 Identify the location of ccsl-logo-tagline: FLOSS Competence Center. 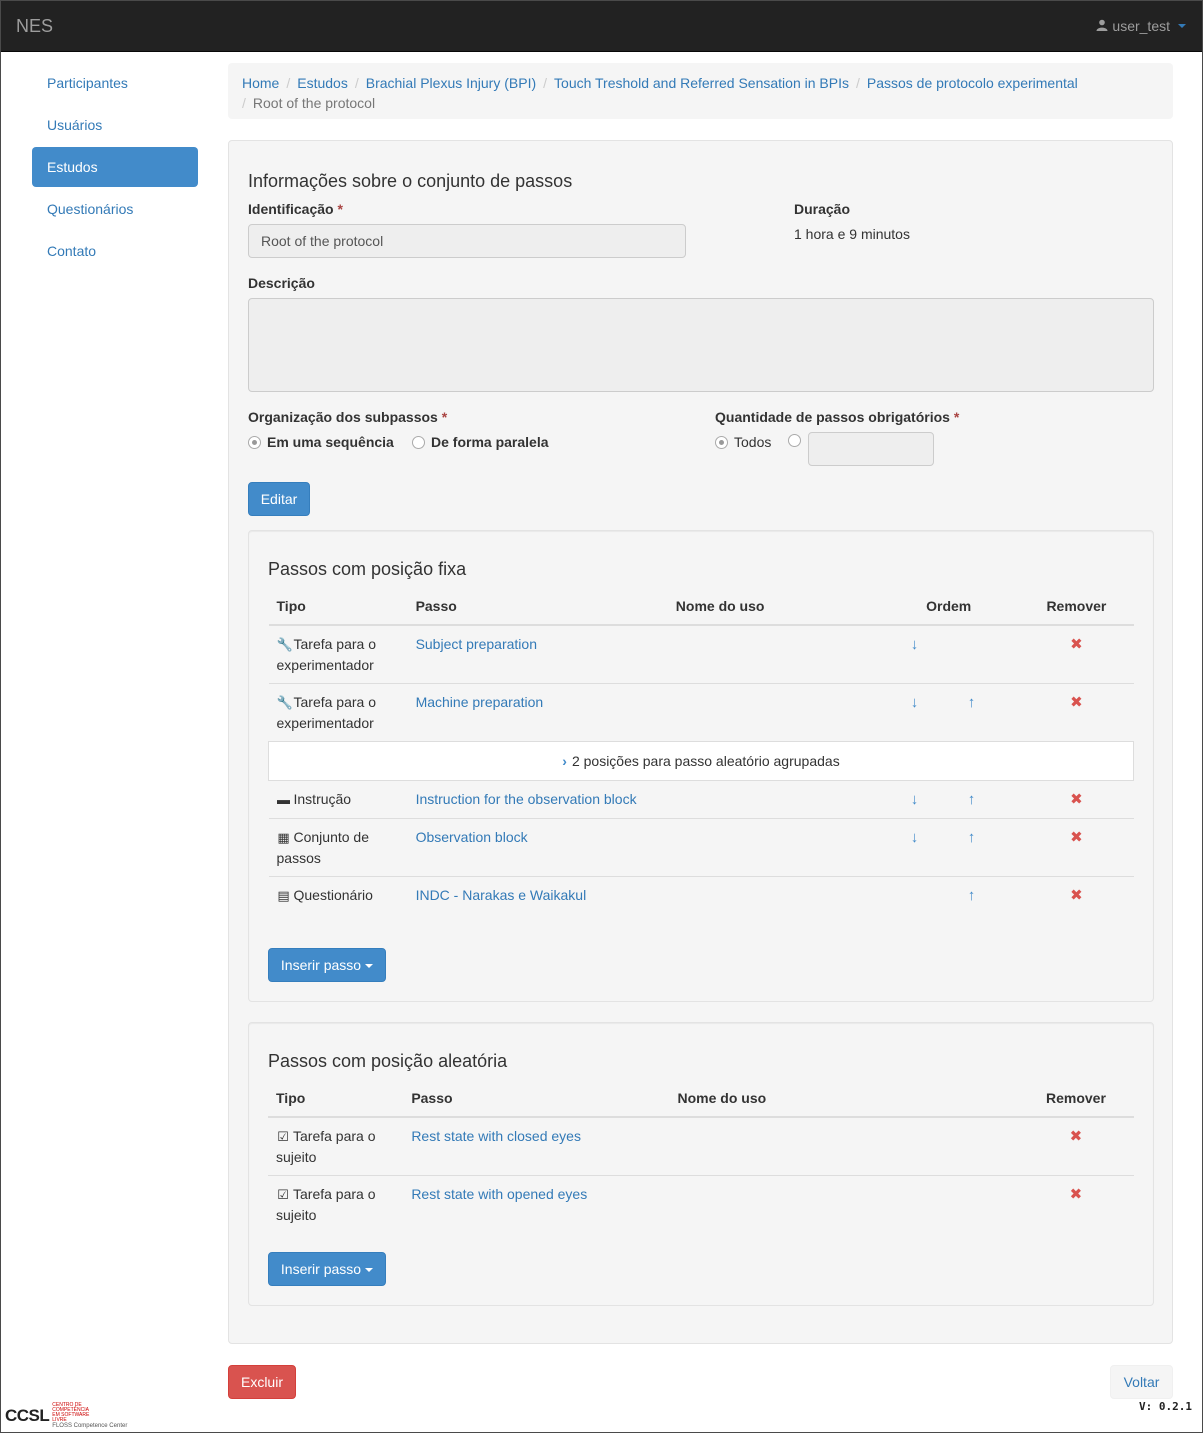
(90, 1426).